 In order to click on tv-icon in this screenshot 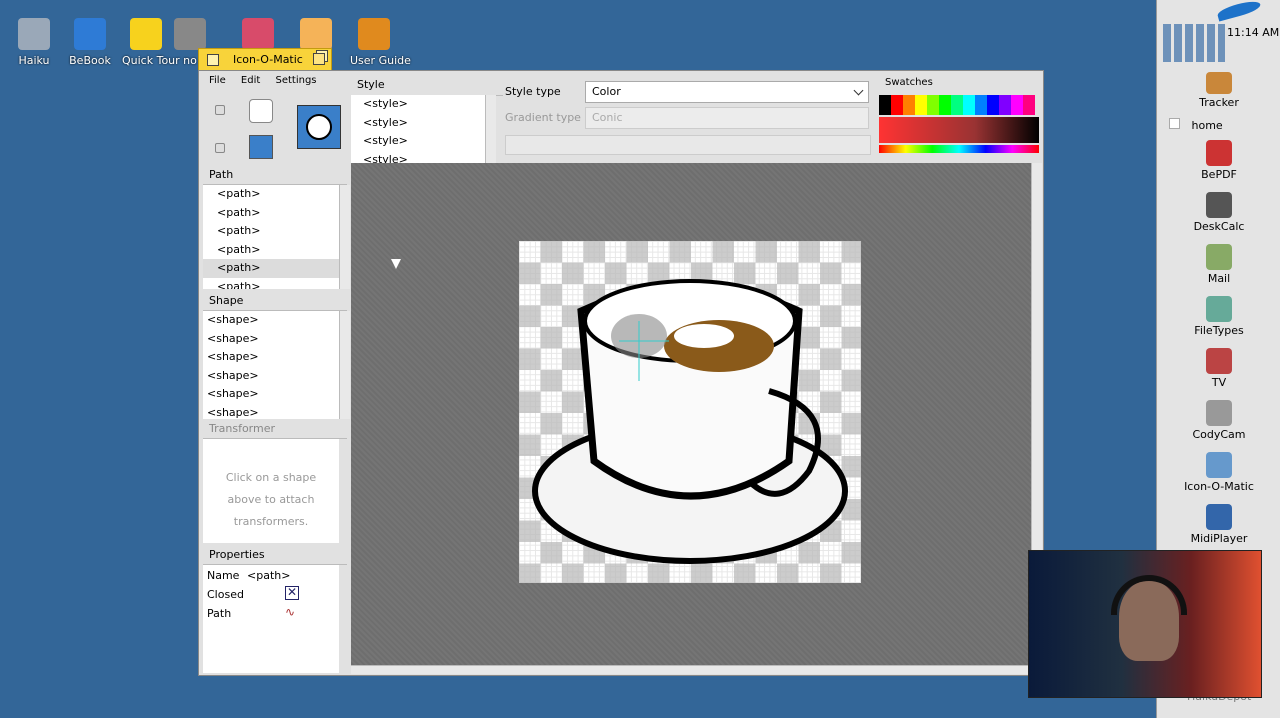, I will do `click(1219, 361)`.